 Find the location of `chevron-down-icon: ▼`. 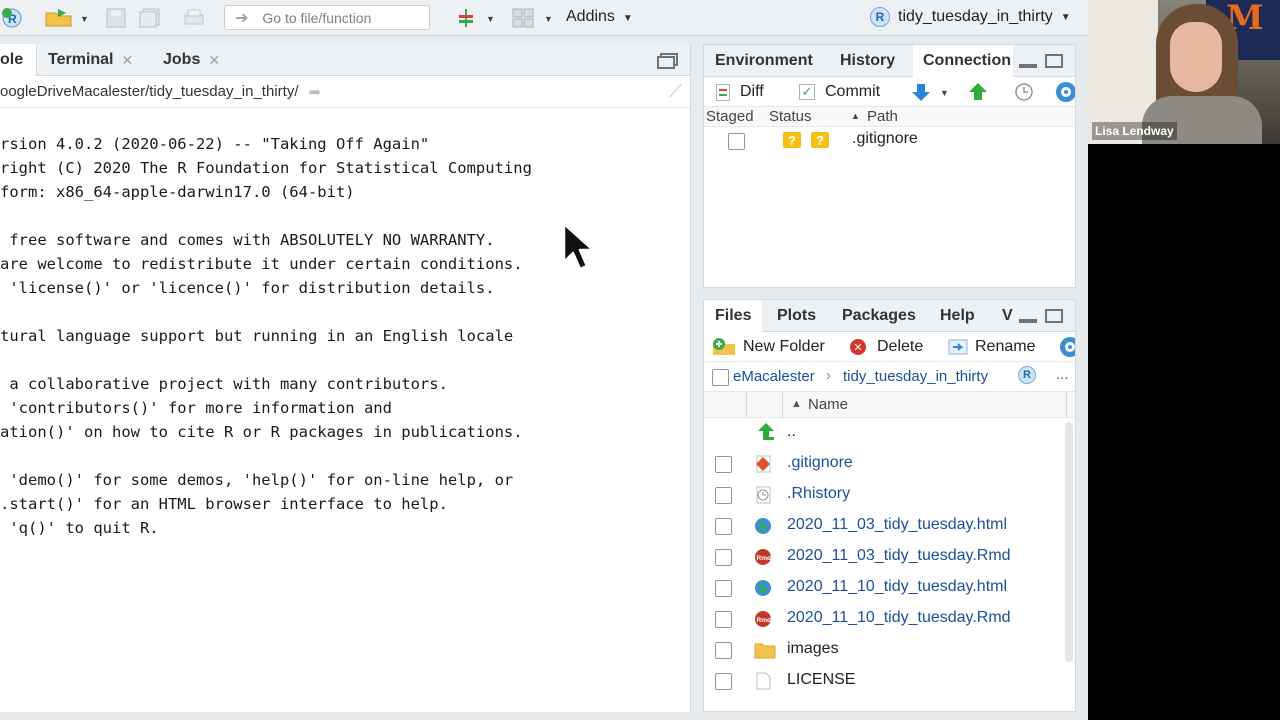

chevron-down-icon: ▼ is located at coordinates (1065, 17).